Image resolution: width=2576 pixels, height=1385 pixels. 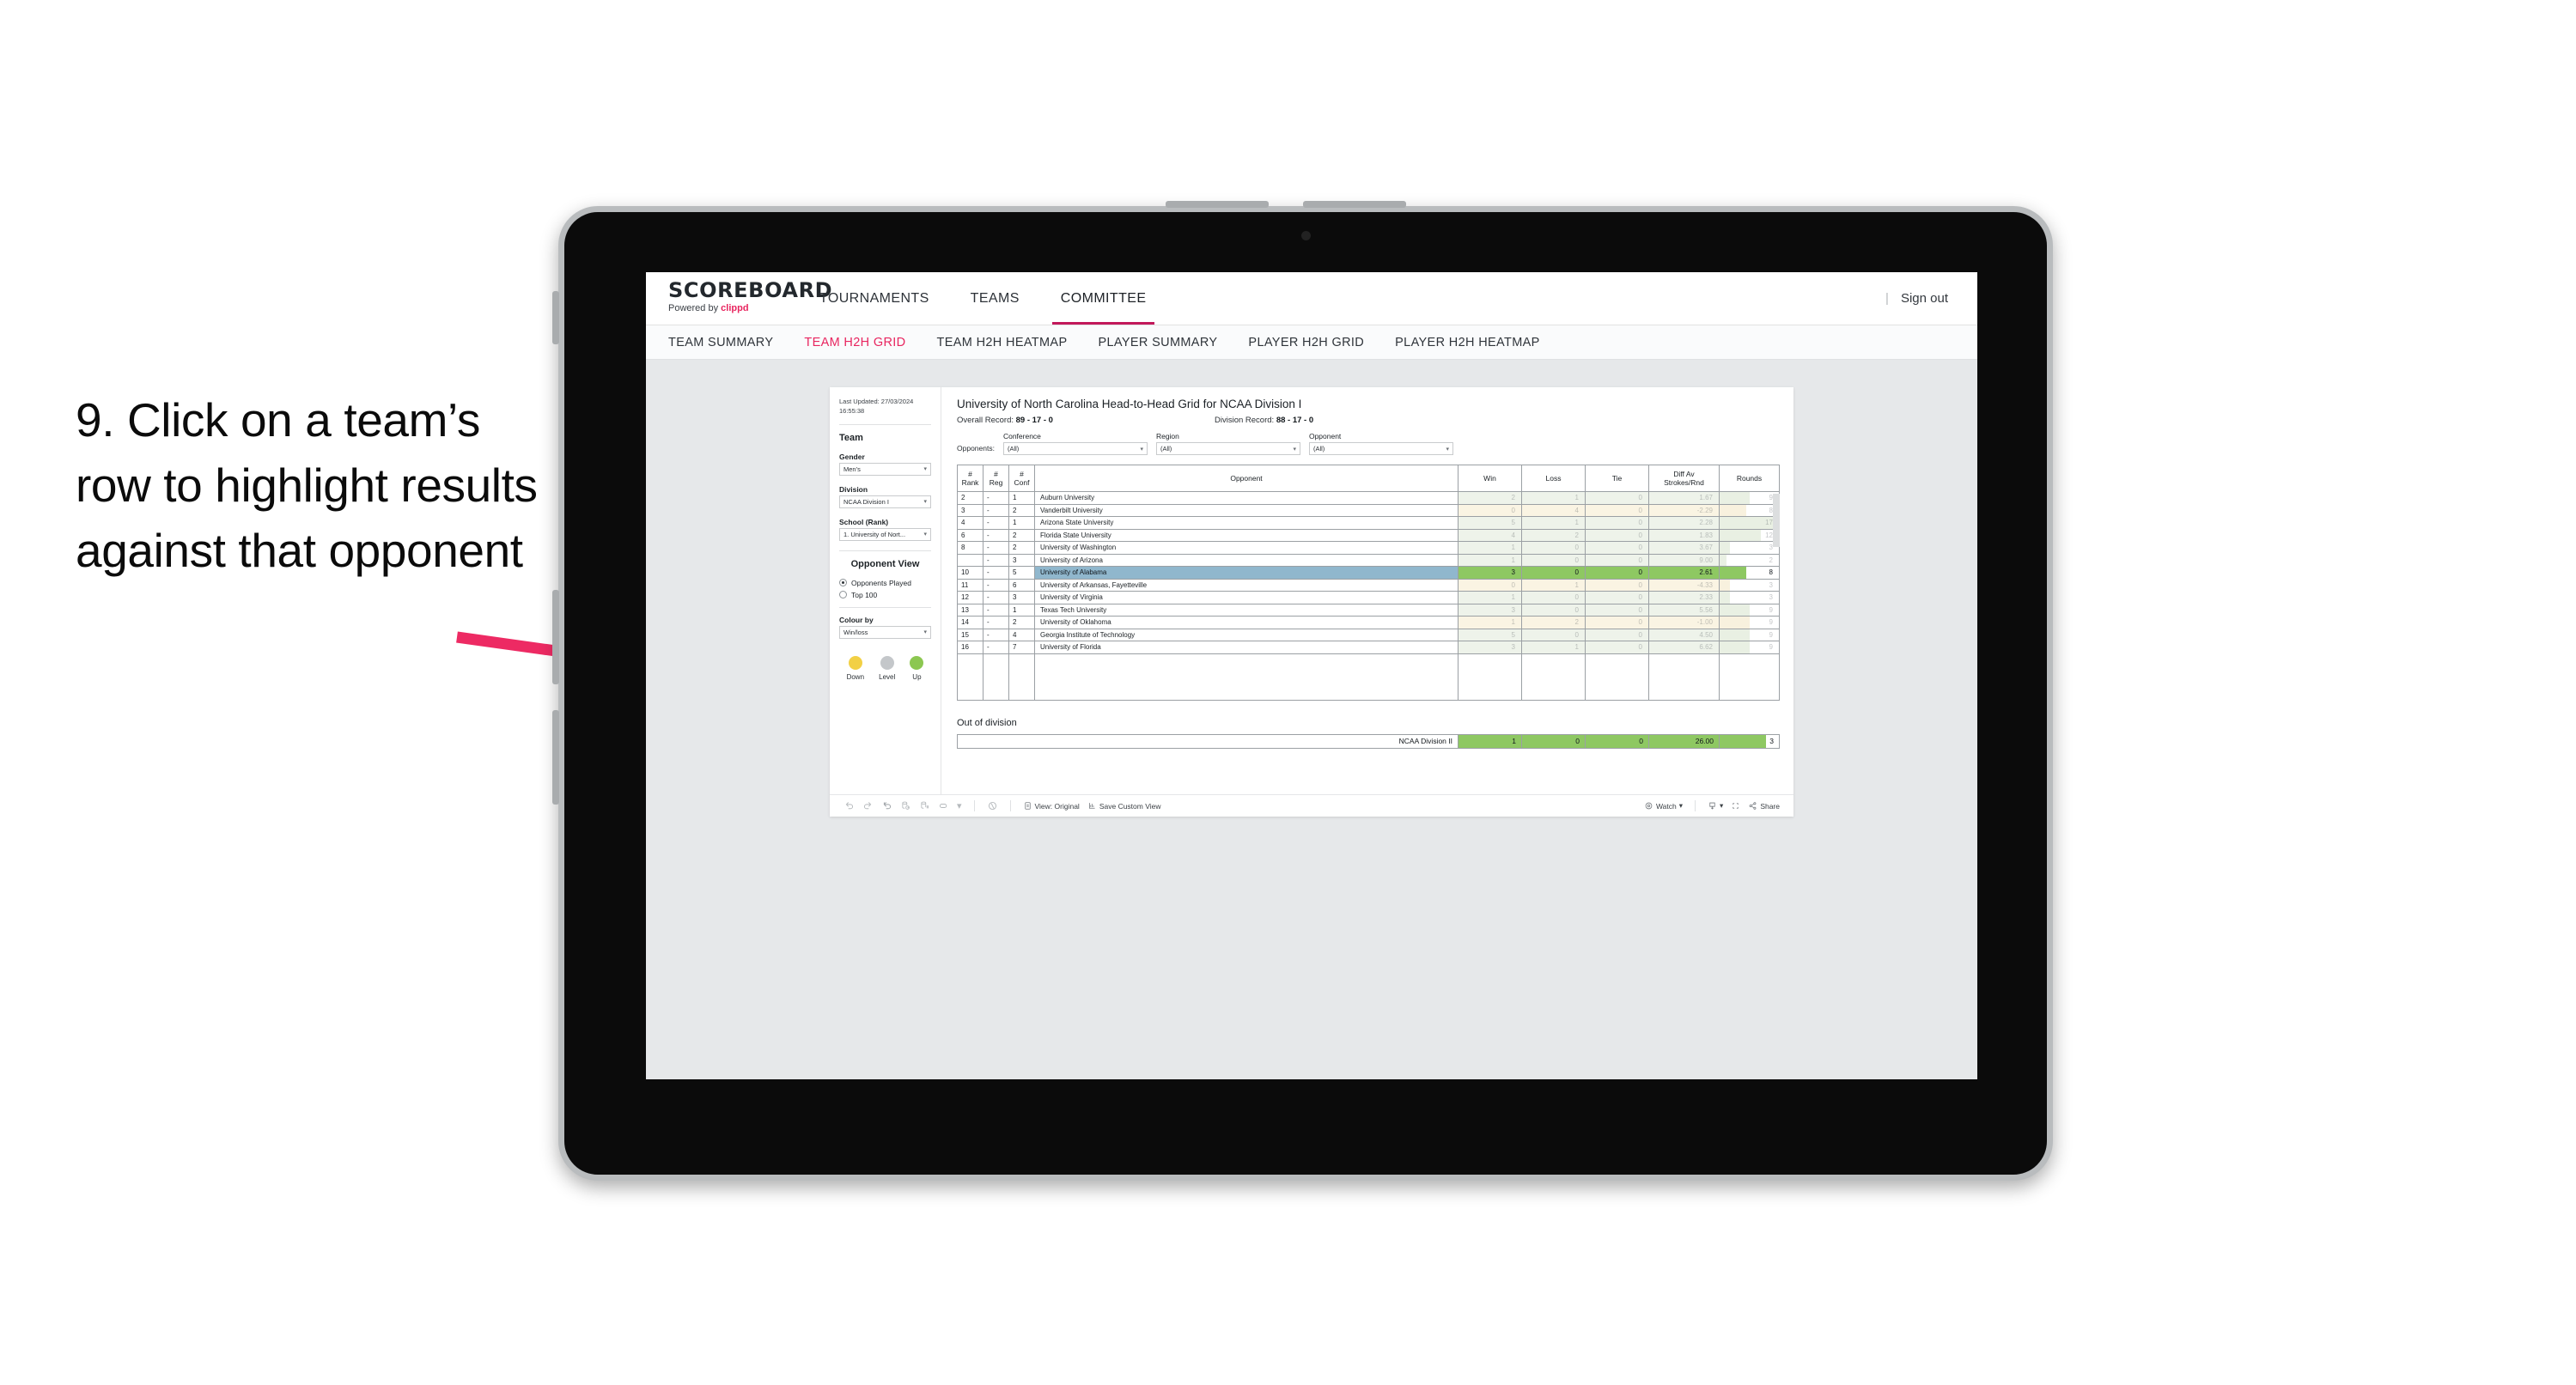 I want to click on refresh-data-icon, so click(x=905, y=805).